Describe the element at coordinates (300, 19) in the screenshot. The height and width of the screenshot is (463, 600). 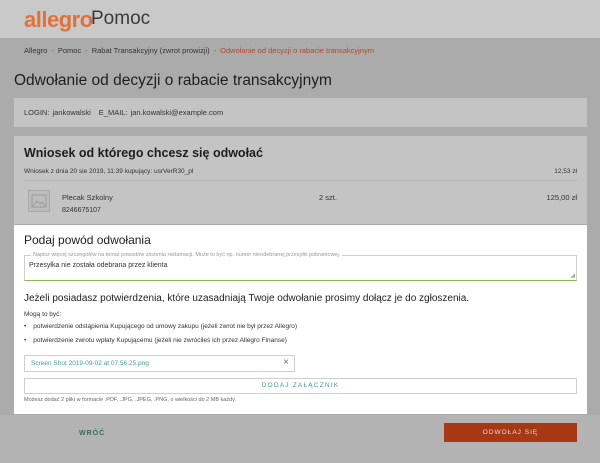
I see `top-header: allegro Pomoc` at that location.